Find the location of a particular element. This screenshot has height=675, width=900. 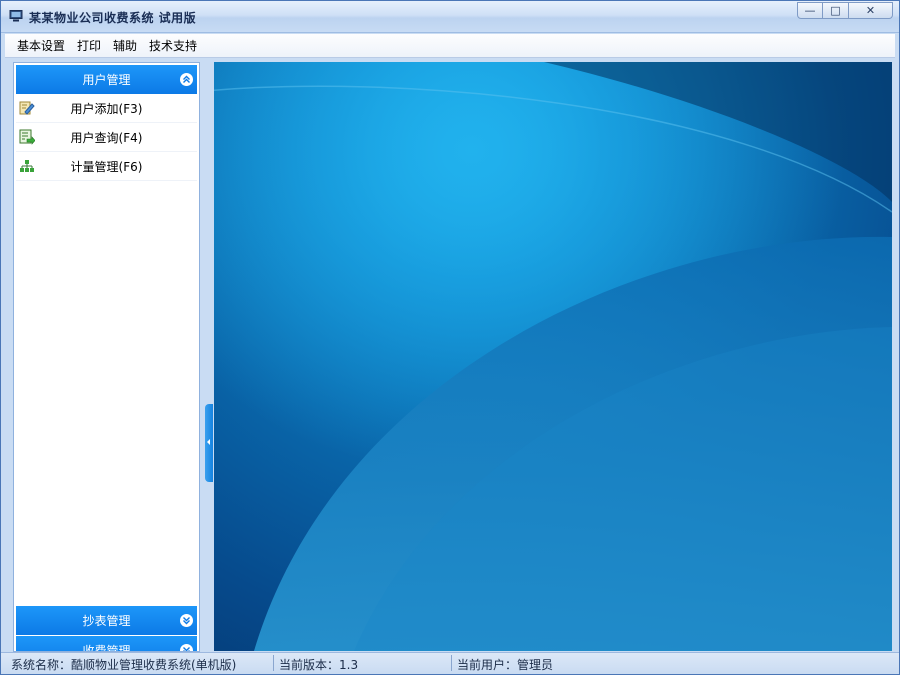

sidebar-item-label: 用户添加(F3) is located at coordinates (106, 108).